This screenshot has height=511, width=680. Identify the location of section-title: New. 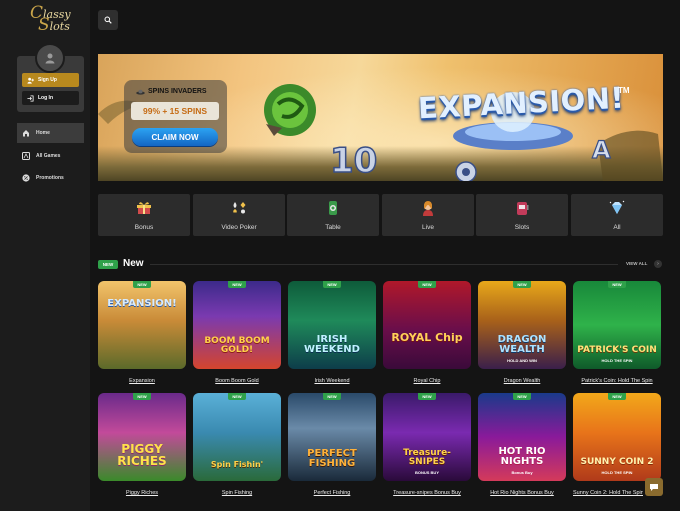
(133, 263).